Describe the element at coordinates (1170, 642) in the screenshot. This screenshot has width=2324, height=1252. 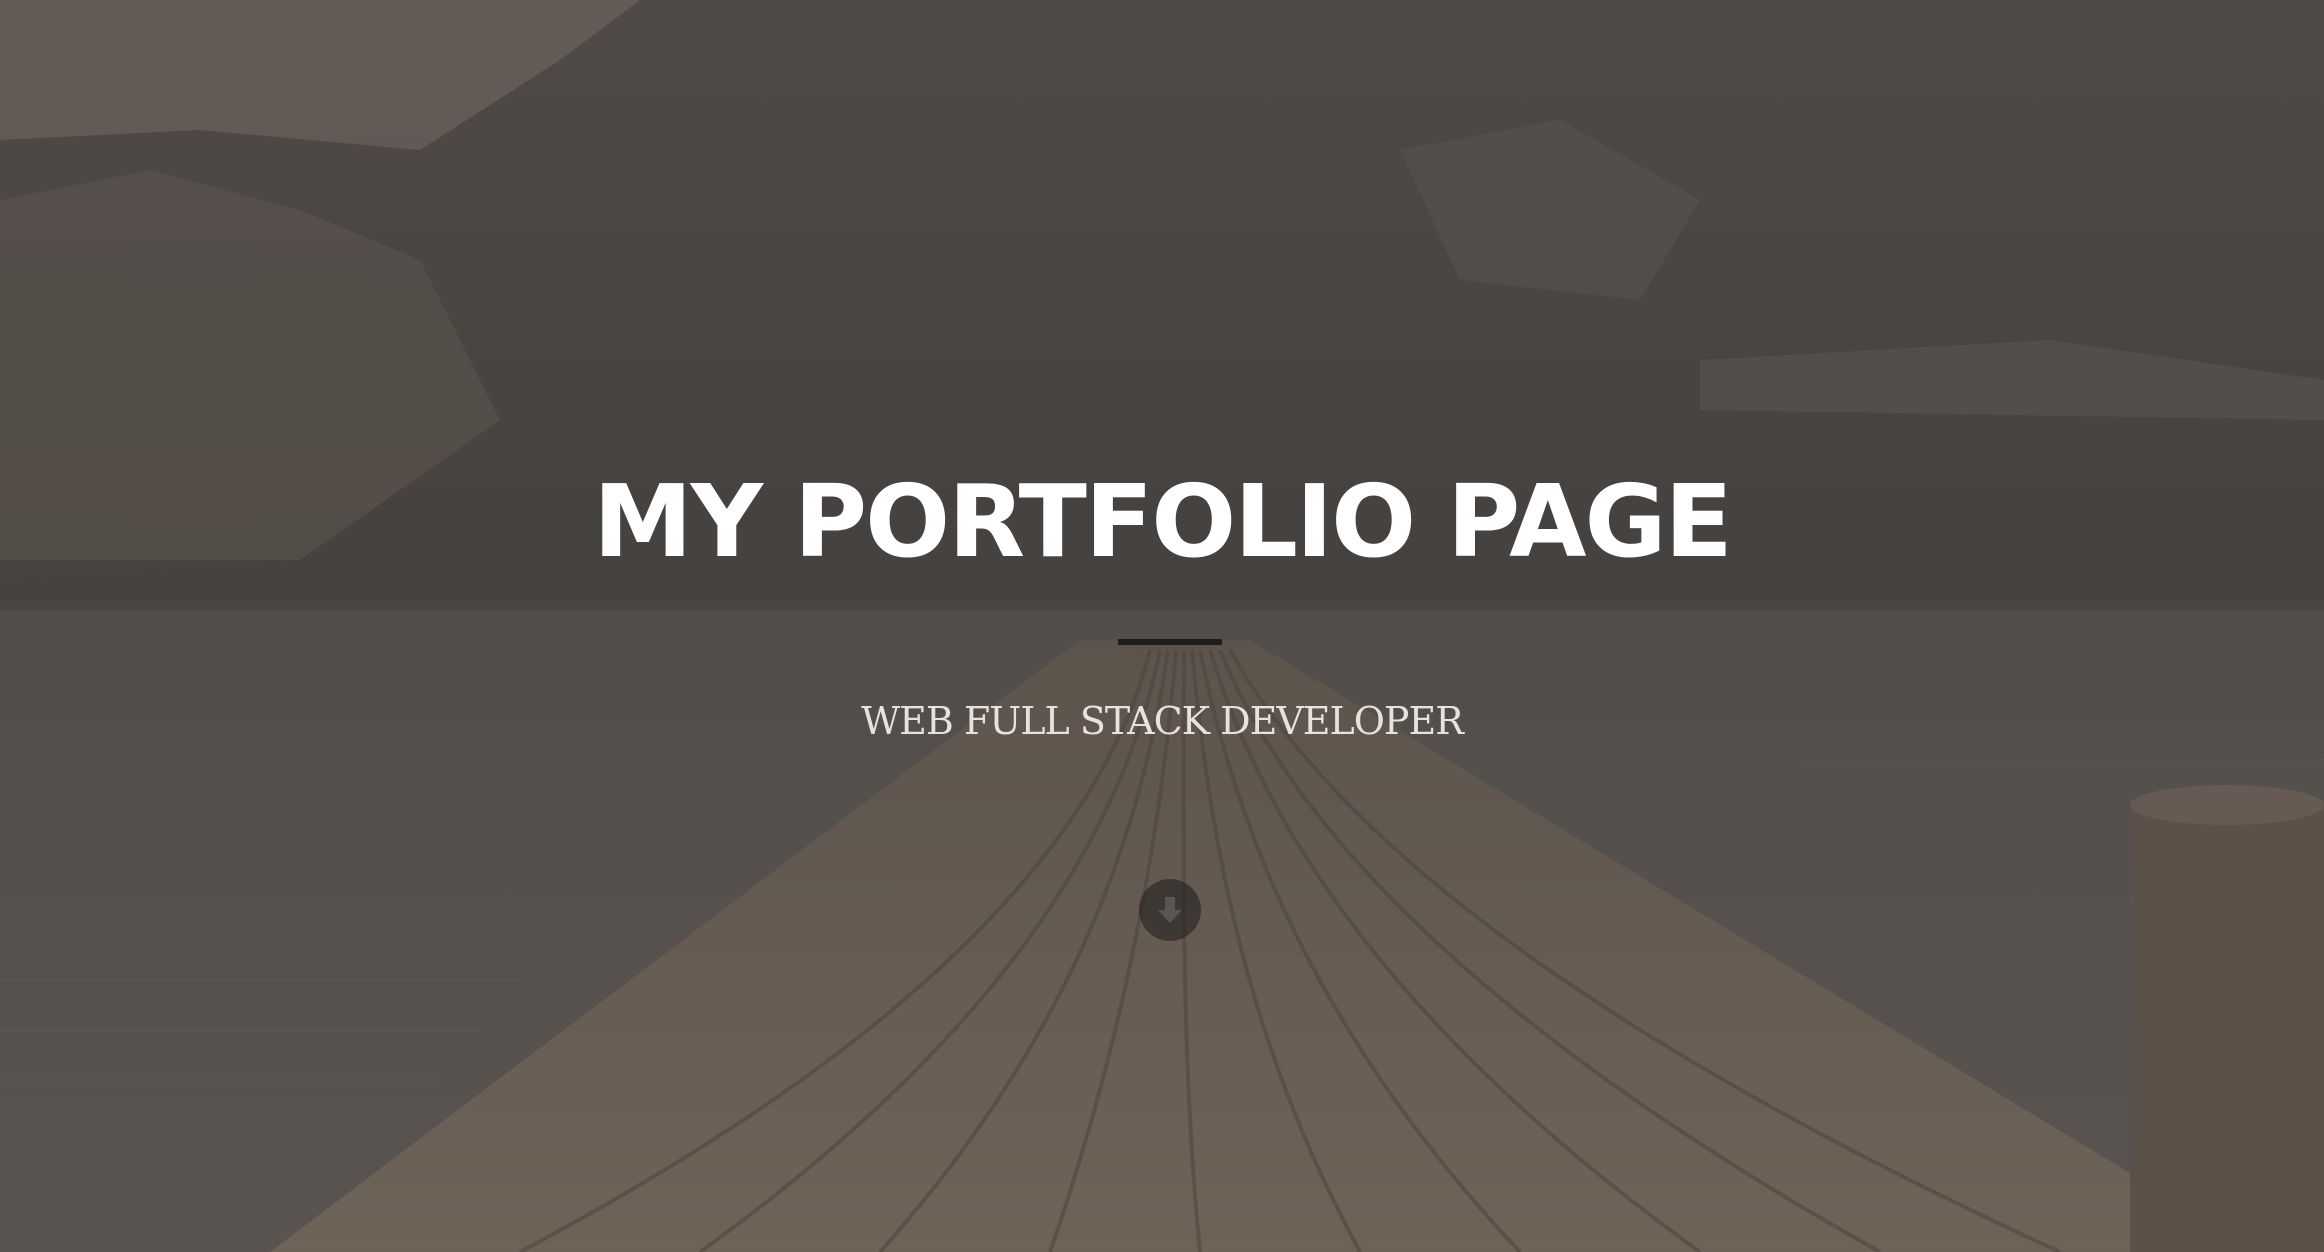
I see `title-divider` at that location.